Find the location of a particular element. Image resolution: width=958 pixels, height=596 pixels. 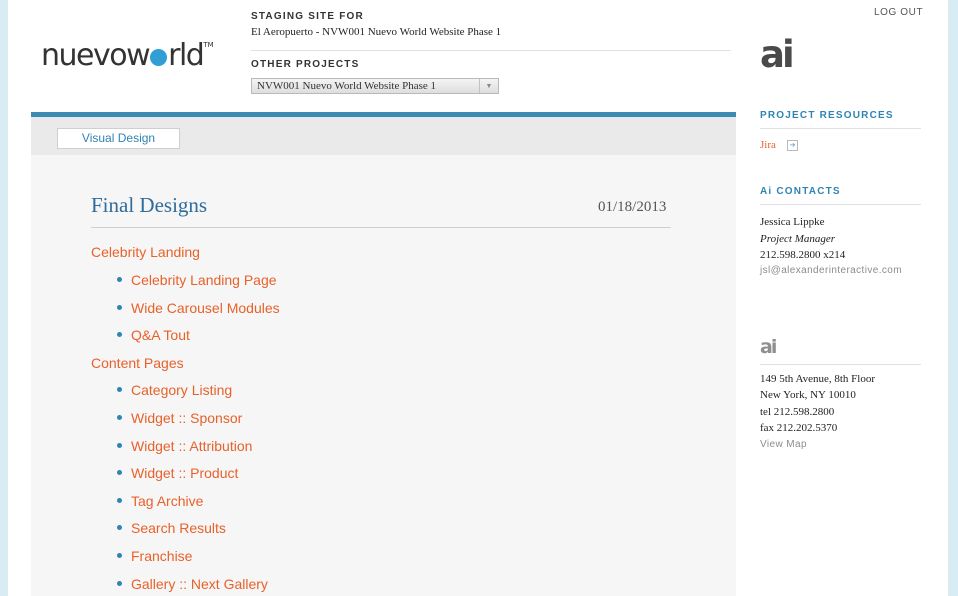

other-projects-label: OTHER PROJECTS is located at coordinates (305, 64).